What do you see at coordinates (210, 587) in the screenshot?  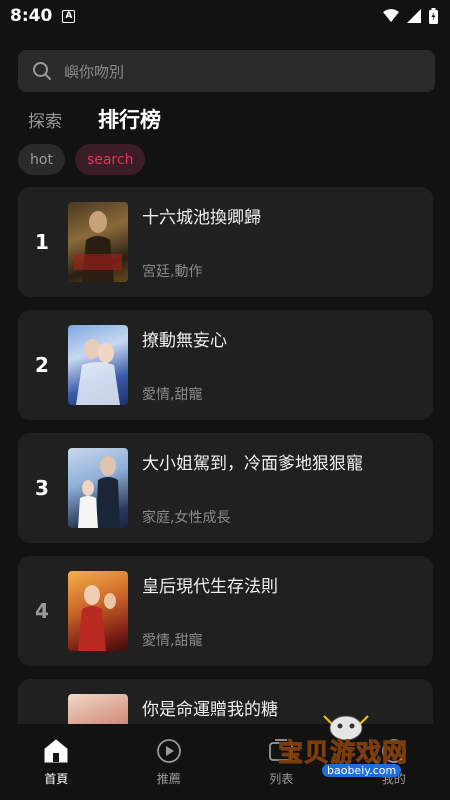 I see `drama-title: 皇后現代生存法則` at bounding box center [210, 587].